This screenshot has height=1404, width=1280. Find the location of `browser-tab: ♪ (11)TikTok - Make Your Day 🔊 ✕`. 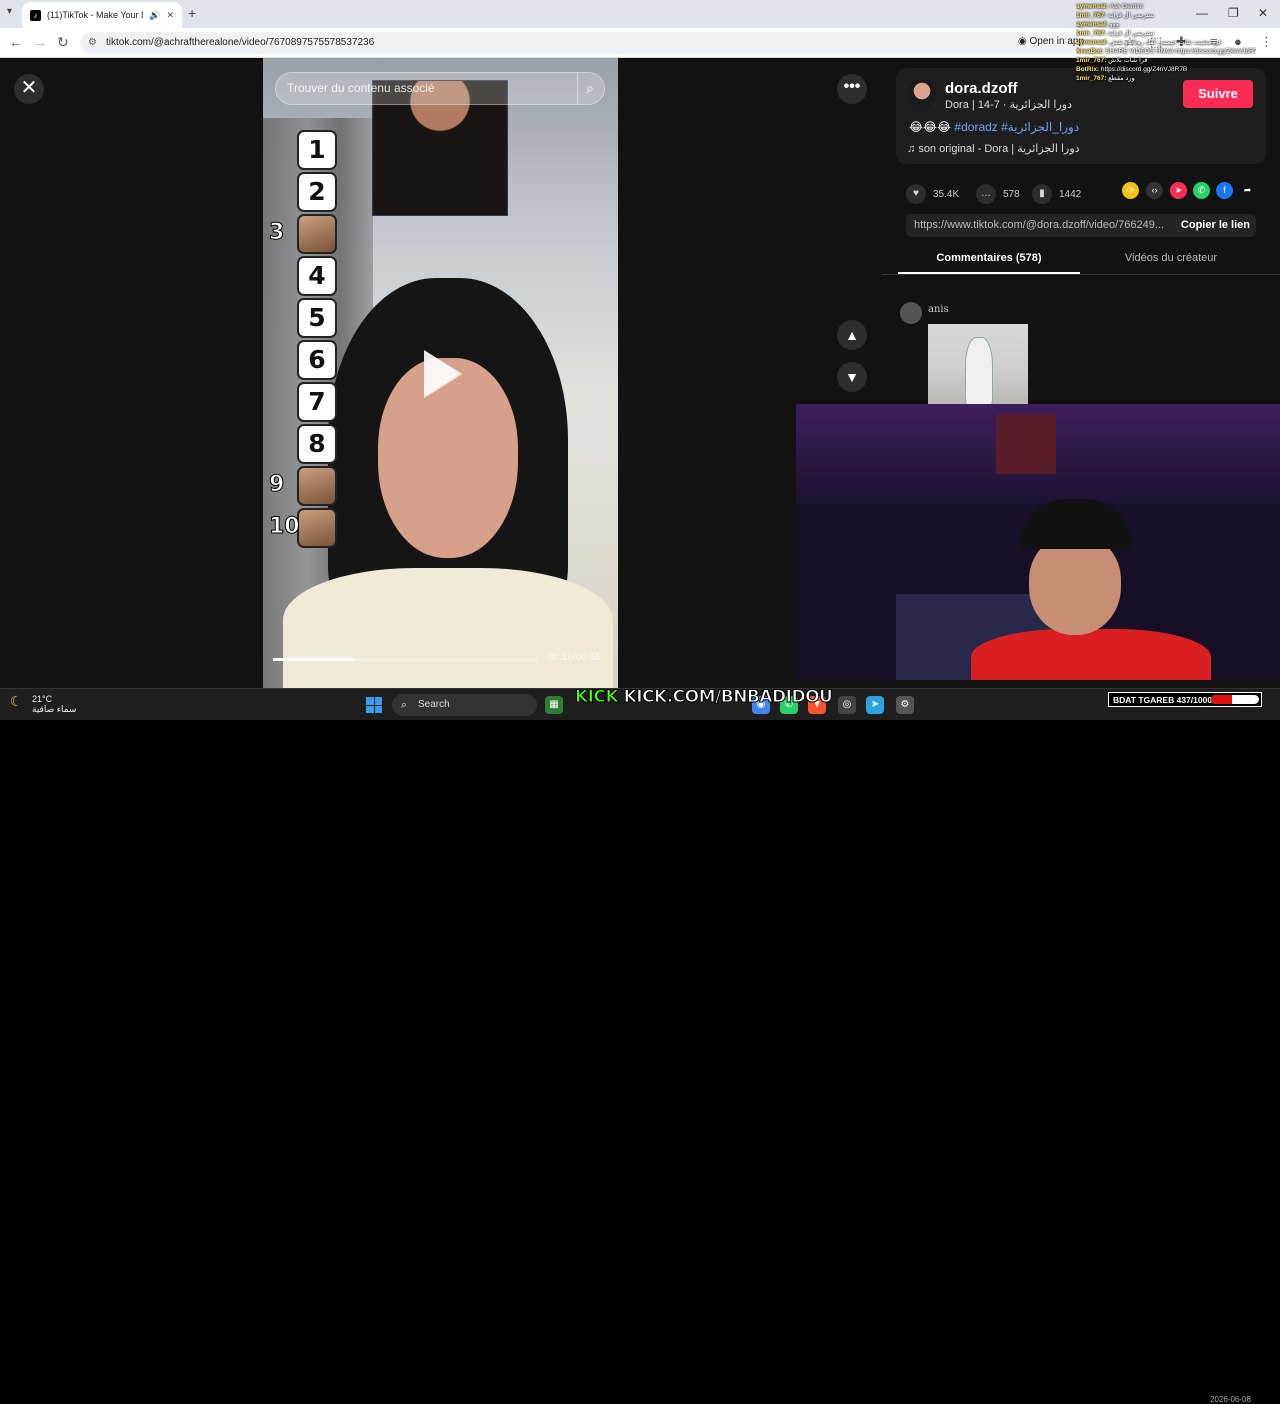

browser-tab: ♪ (11)TikTok - Make Your Day 🔊 ✕ is located at coordinates (102, 15).